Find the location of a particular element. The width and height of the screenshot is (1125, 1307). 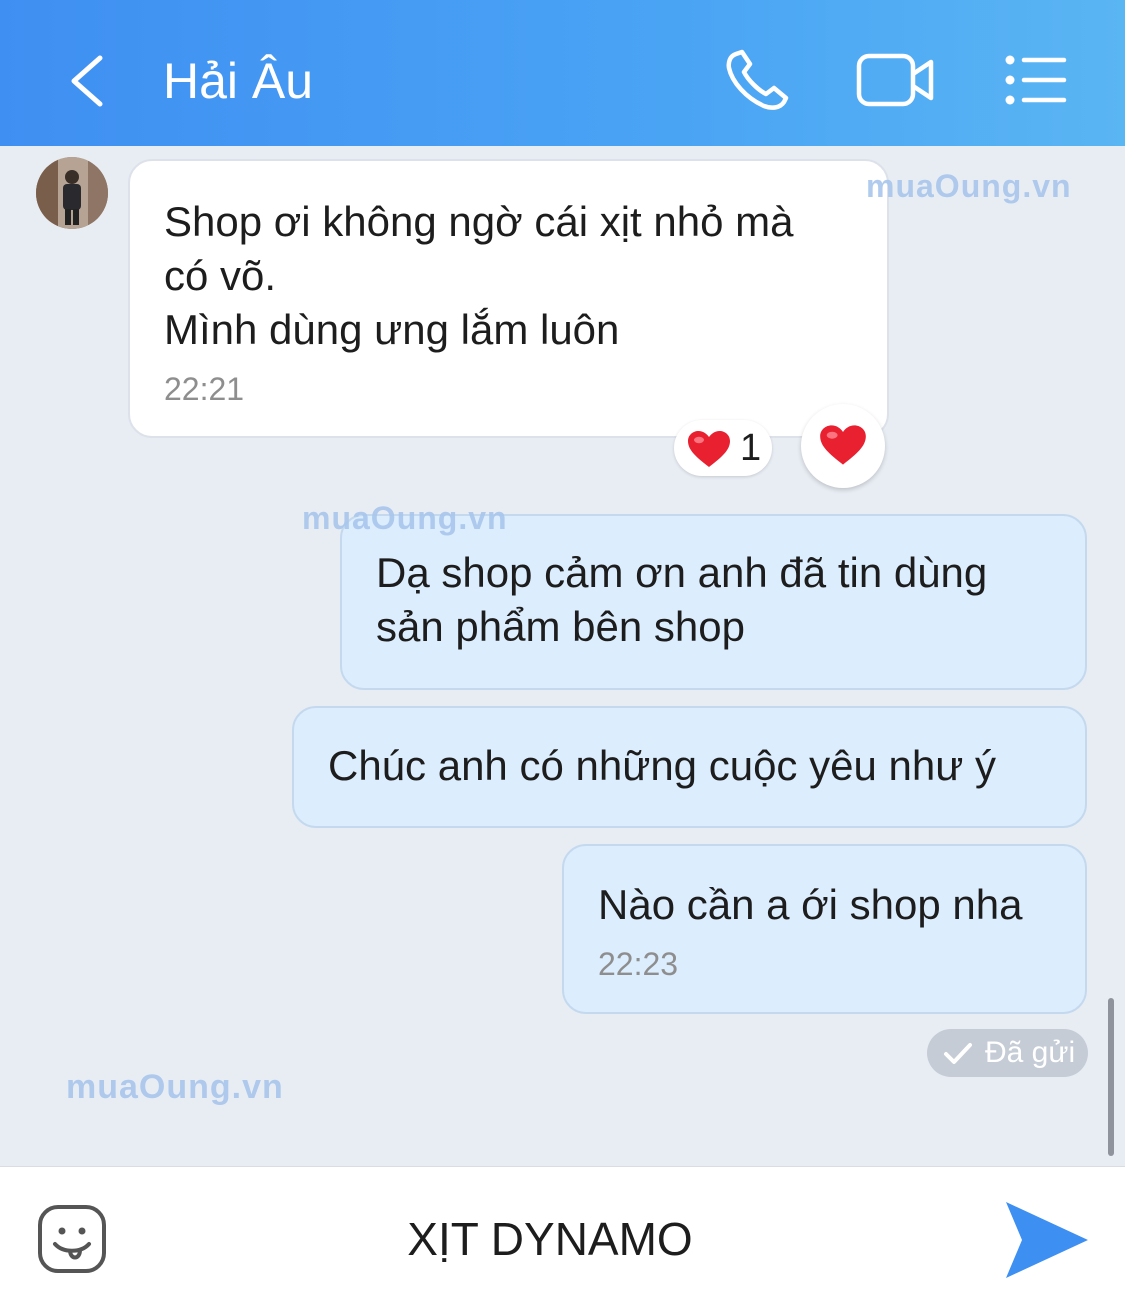

message-time: 22:23 is located at coordinates (638, 964).